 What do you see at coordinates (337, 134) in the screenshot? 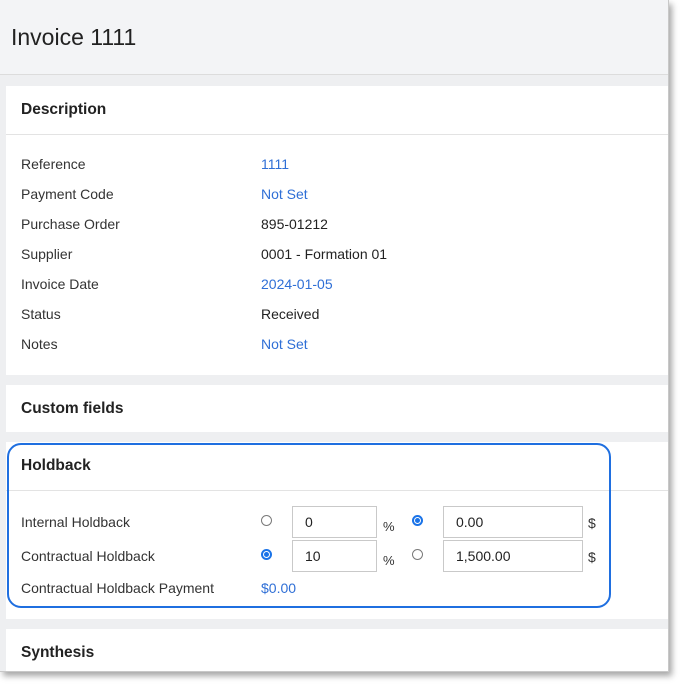
I see `description-divider` at bounding box center [337, 134].